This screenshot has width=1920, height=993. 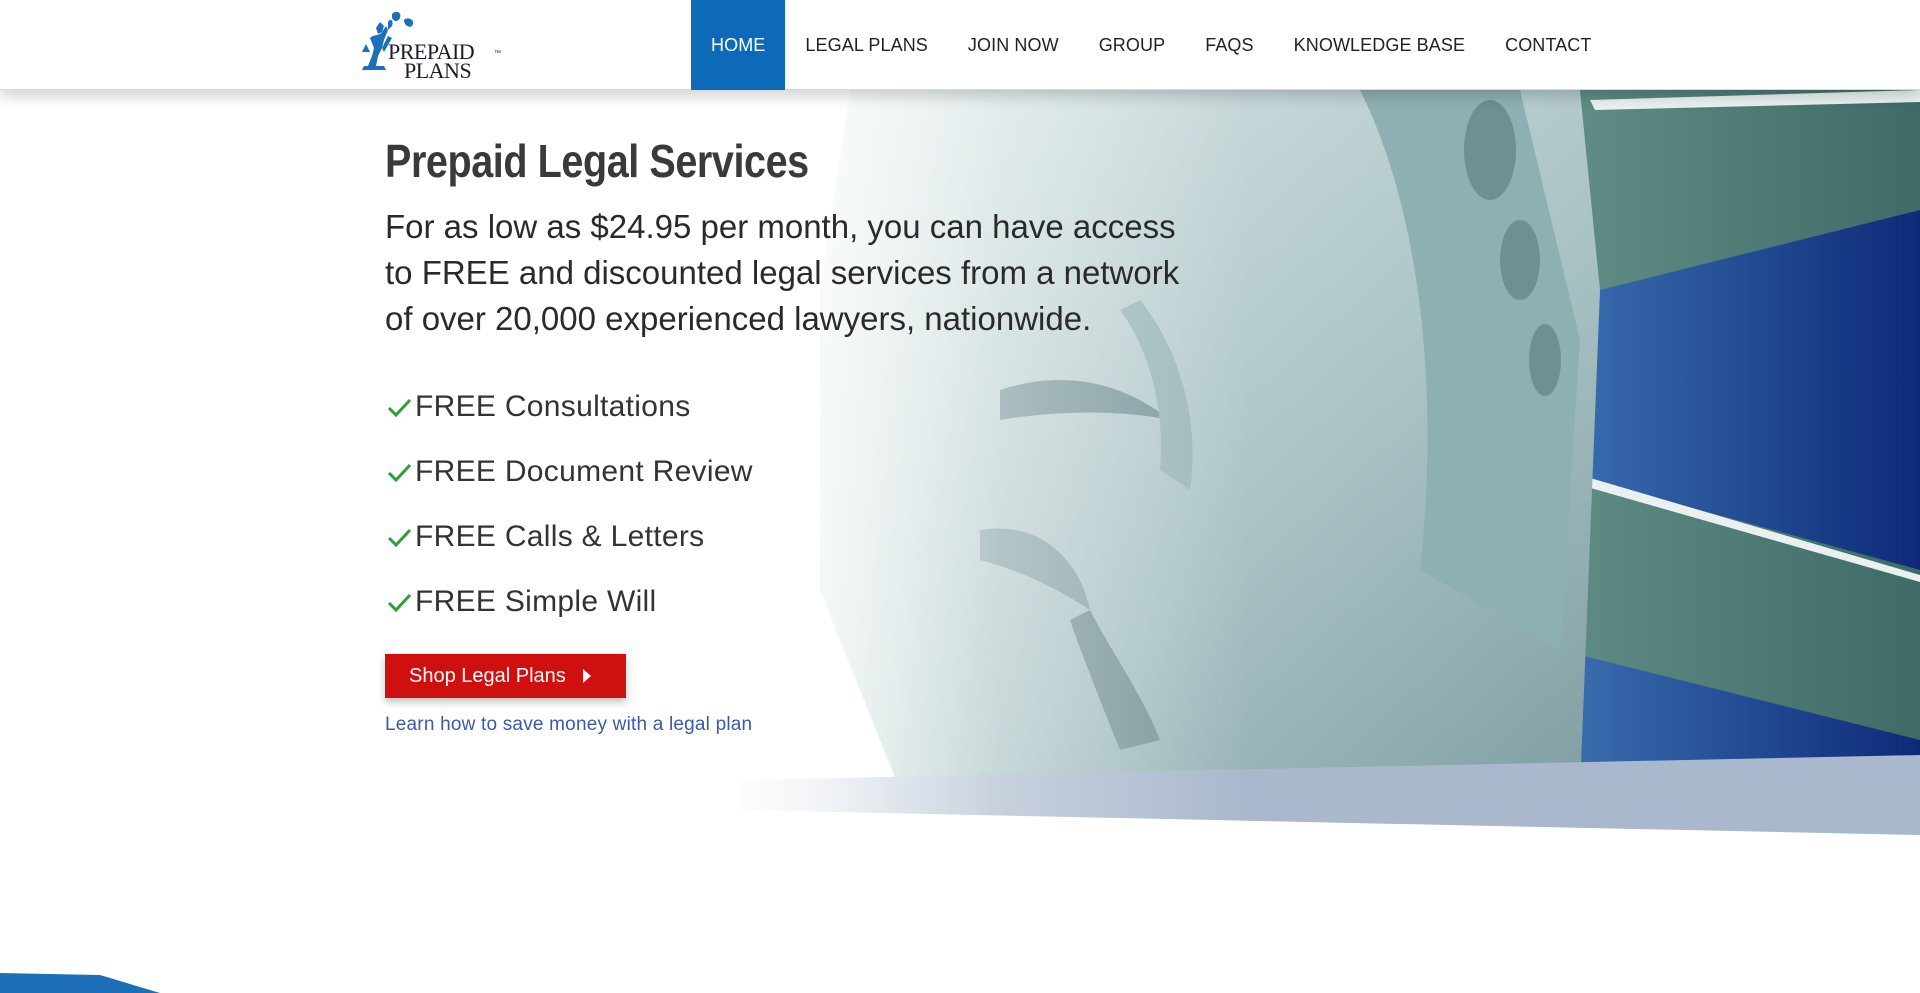 I want to click on logo-wordmark: PREPAID PLANS ™, so click(x=444, y=61).